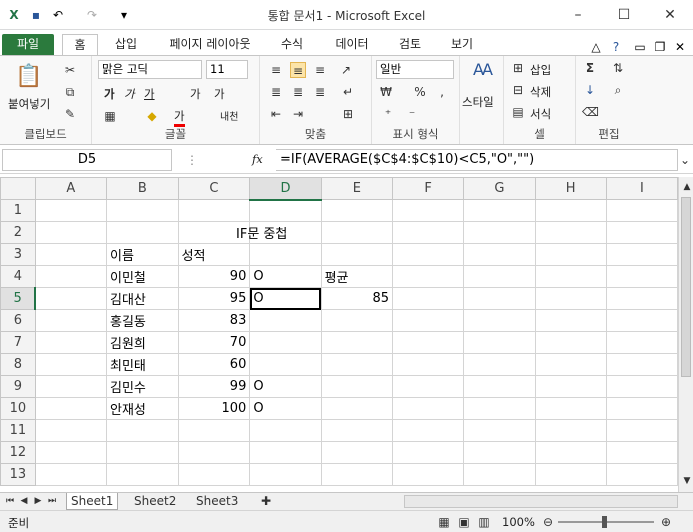 This screenshot has height=532, width=693. Describe the element at coordinates (641, 232) in the screenshot. I see `cell-I2` at that location.